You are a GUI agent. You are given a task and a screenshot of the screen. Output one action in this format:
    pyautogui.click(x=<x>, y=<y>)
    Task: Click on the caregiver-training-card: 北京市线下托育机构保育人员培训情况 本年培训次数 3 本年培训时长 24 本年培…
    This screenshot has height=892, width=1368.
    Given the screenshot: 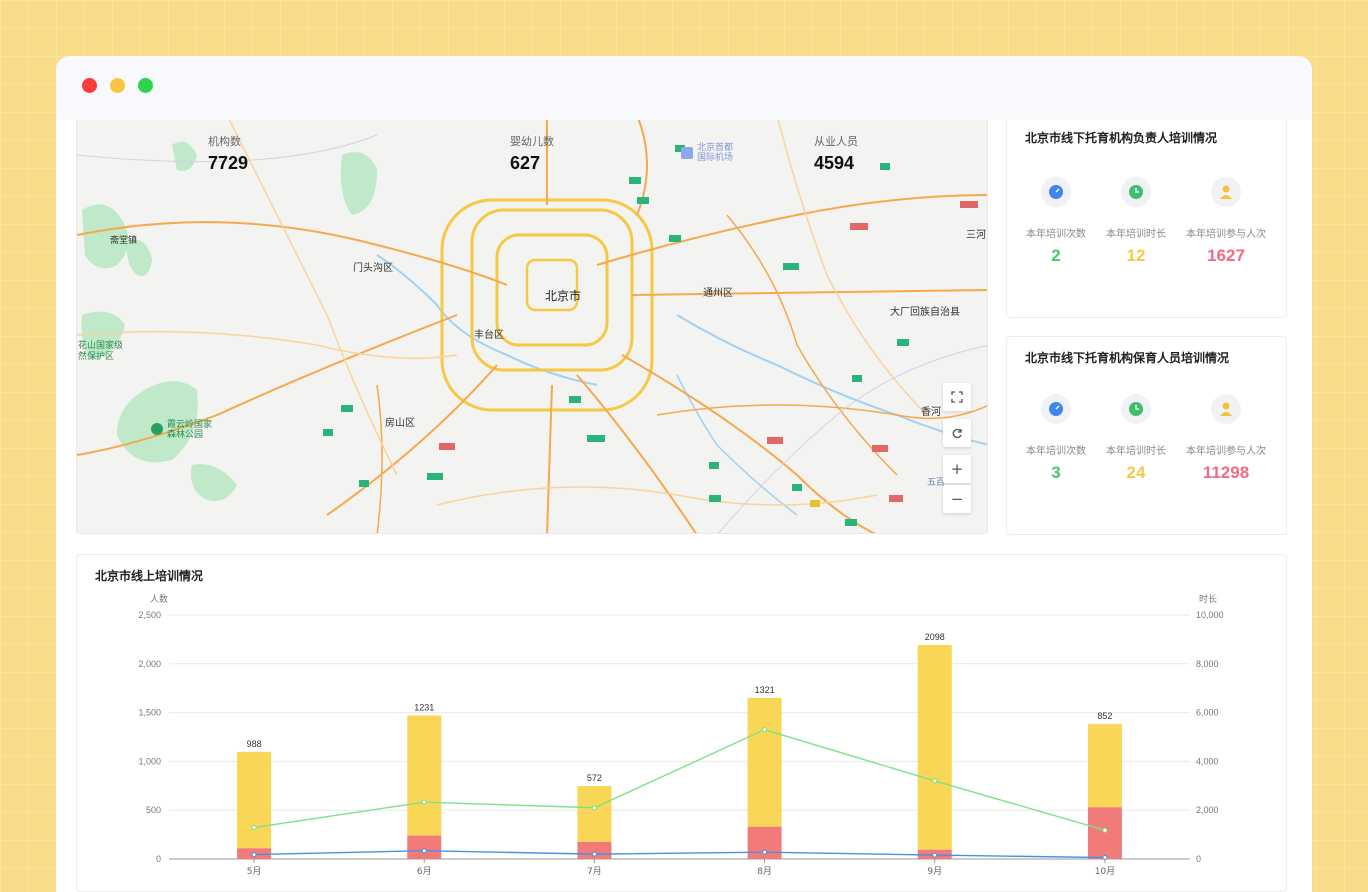 What is the action you would take?
    pyautogui.click(x=1146, y=435)
    